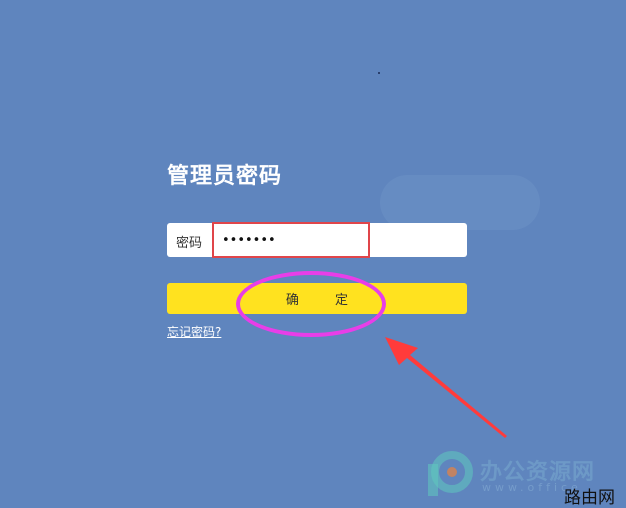  What do you see at coordinates (589, 498) in the screenshot?
I see `site-tag: 路由网` at bounding box center [589, 498].